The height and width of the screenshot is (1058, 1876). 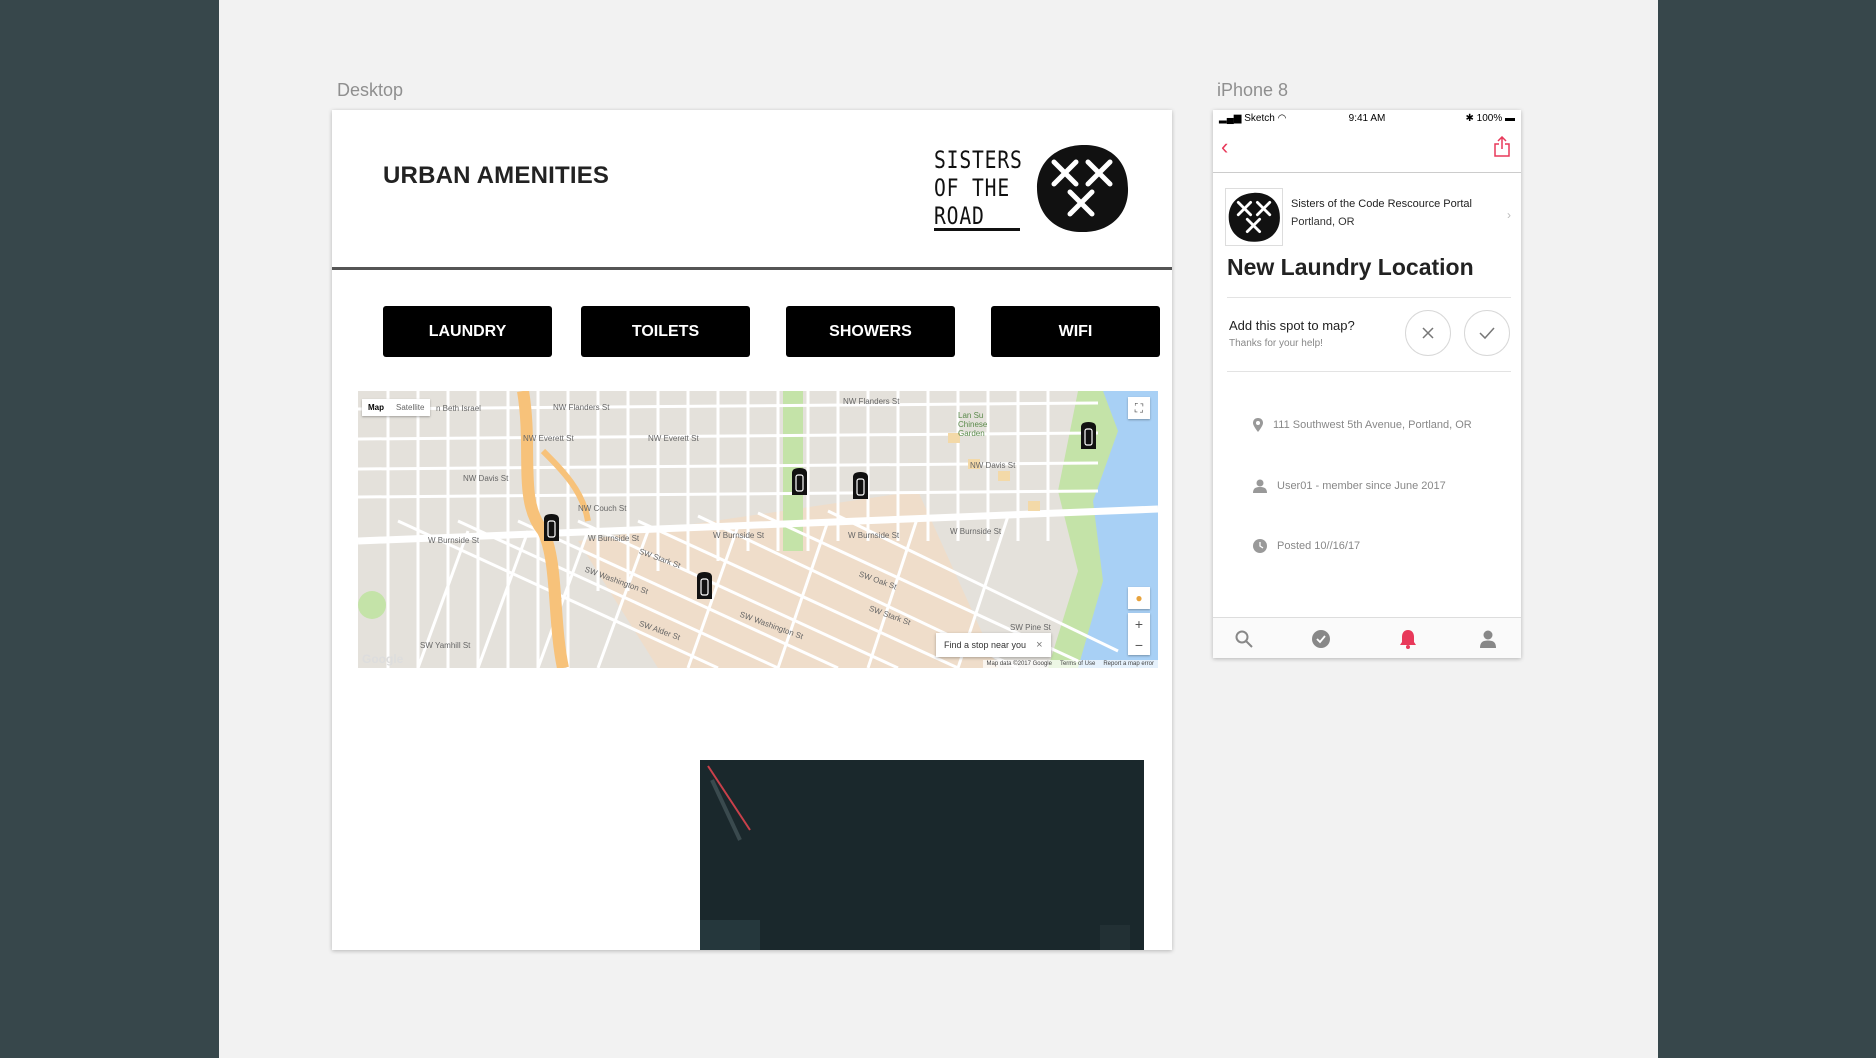 I want to click on close-icon, so click(x=1428, y=333).